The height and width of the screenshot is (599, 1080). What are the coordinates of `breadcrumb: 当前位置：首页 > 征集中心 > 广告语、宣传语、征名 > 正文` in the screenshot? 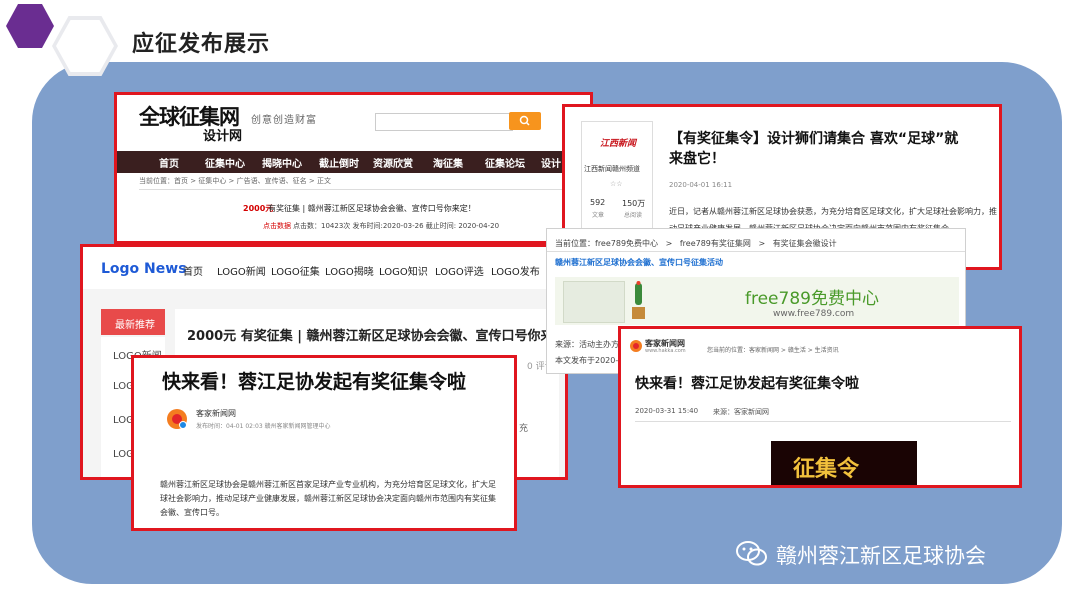 It's located at (235, 181).